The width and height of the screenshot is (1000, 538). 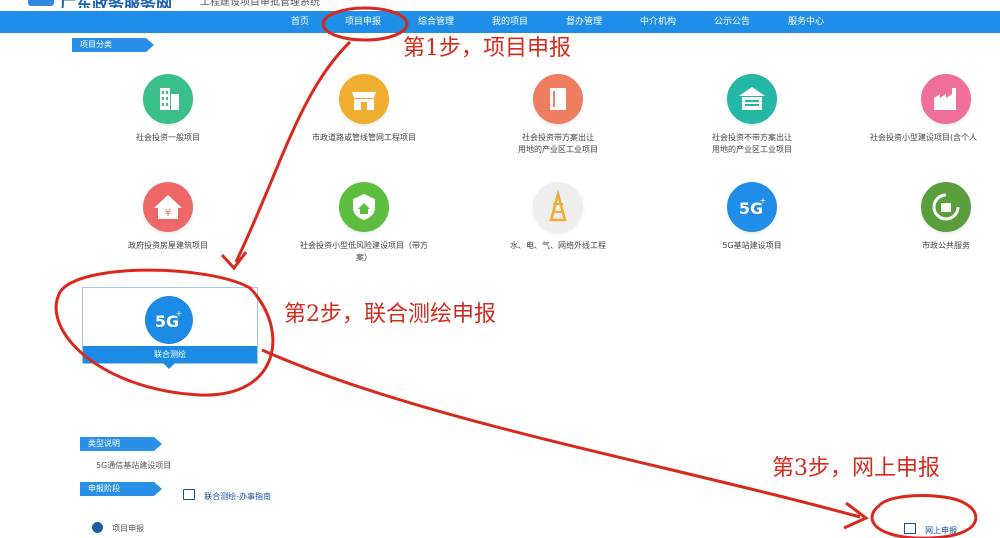 I want to click on category-label: 市政公共服务, so click(x=946, y=245).